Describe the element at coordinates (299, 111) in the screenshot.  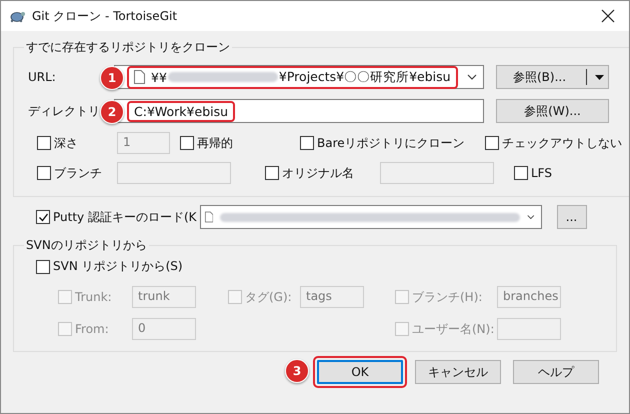
I see `directory-field: C:¥Work¥ebisu` at that location.